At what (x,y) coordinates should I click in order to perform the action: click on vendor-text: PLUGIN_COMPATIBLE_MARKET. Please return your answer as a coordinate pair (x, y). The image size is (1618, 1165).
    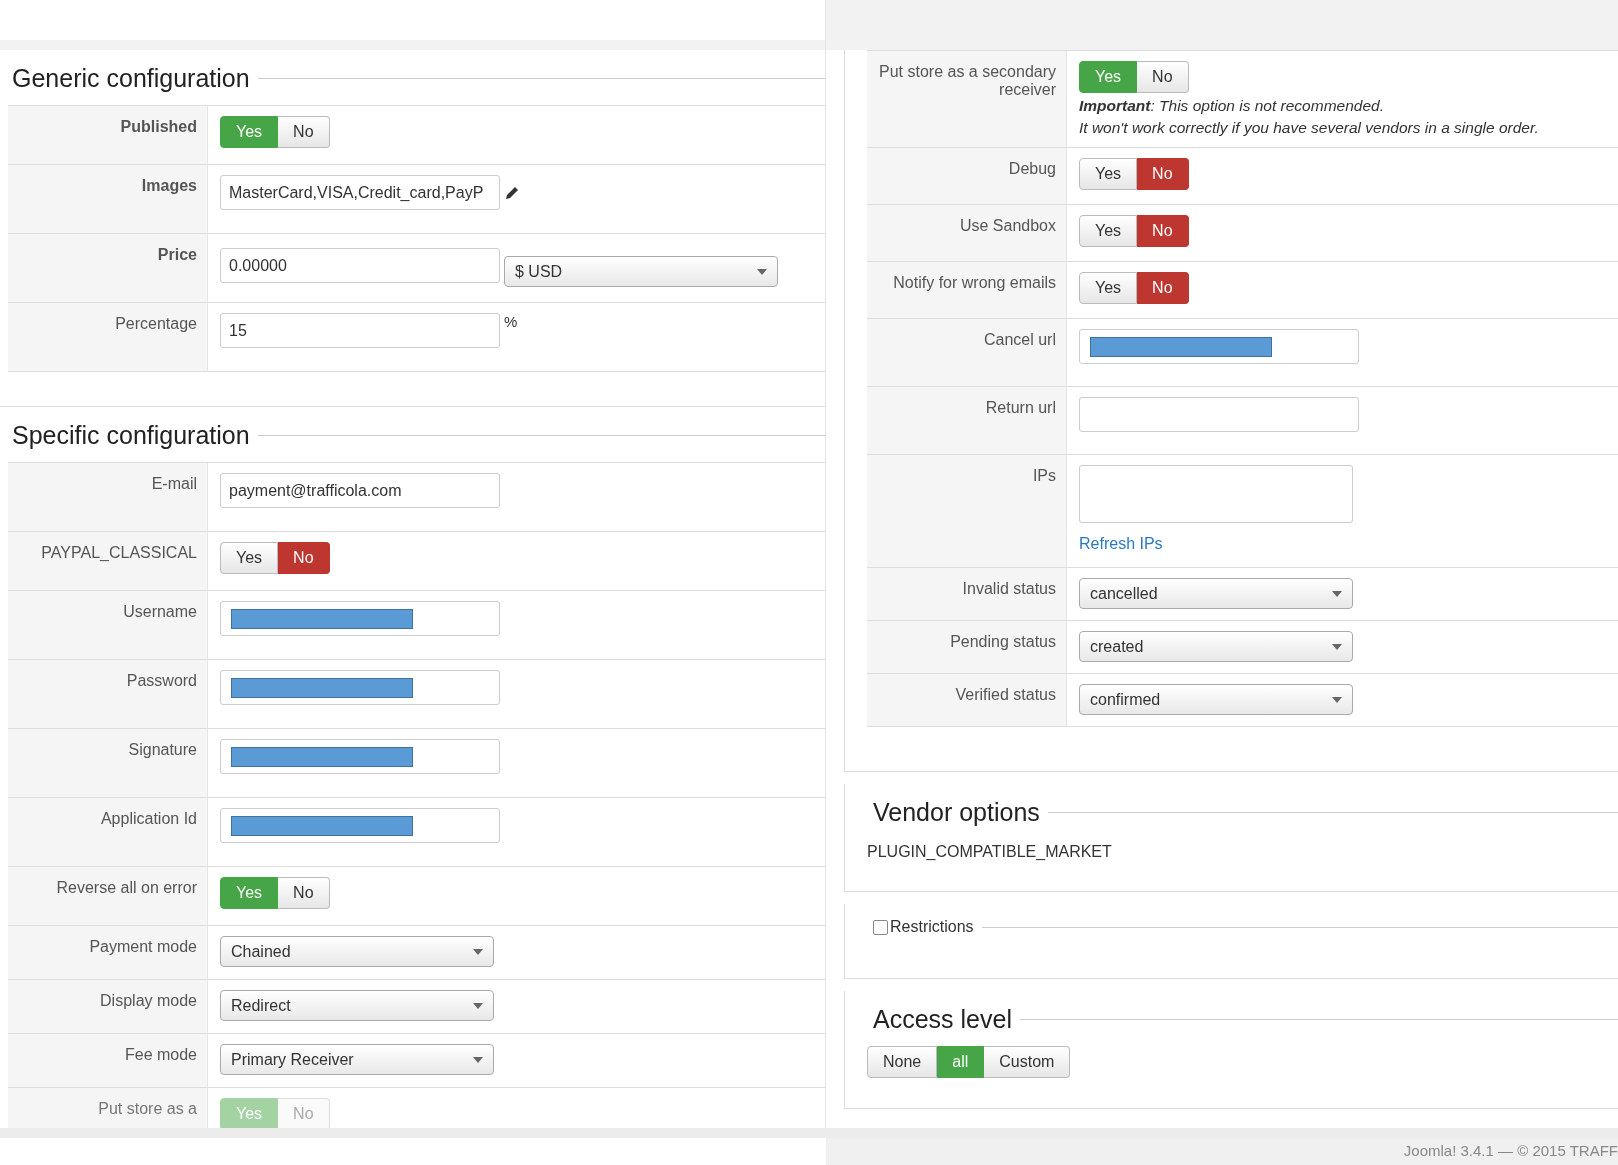
    Looking at the image, I should click on (990, 851).